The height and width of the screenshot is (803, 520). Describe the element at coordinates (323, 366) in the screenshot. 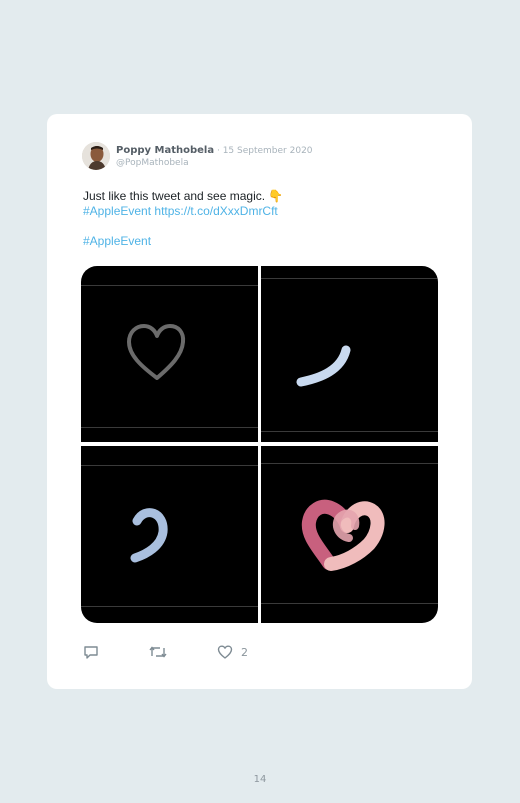

I see `brush-stroke-graphic` at that location.